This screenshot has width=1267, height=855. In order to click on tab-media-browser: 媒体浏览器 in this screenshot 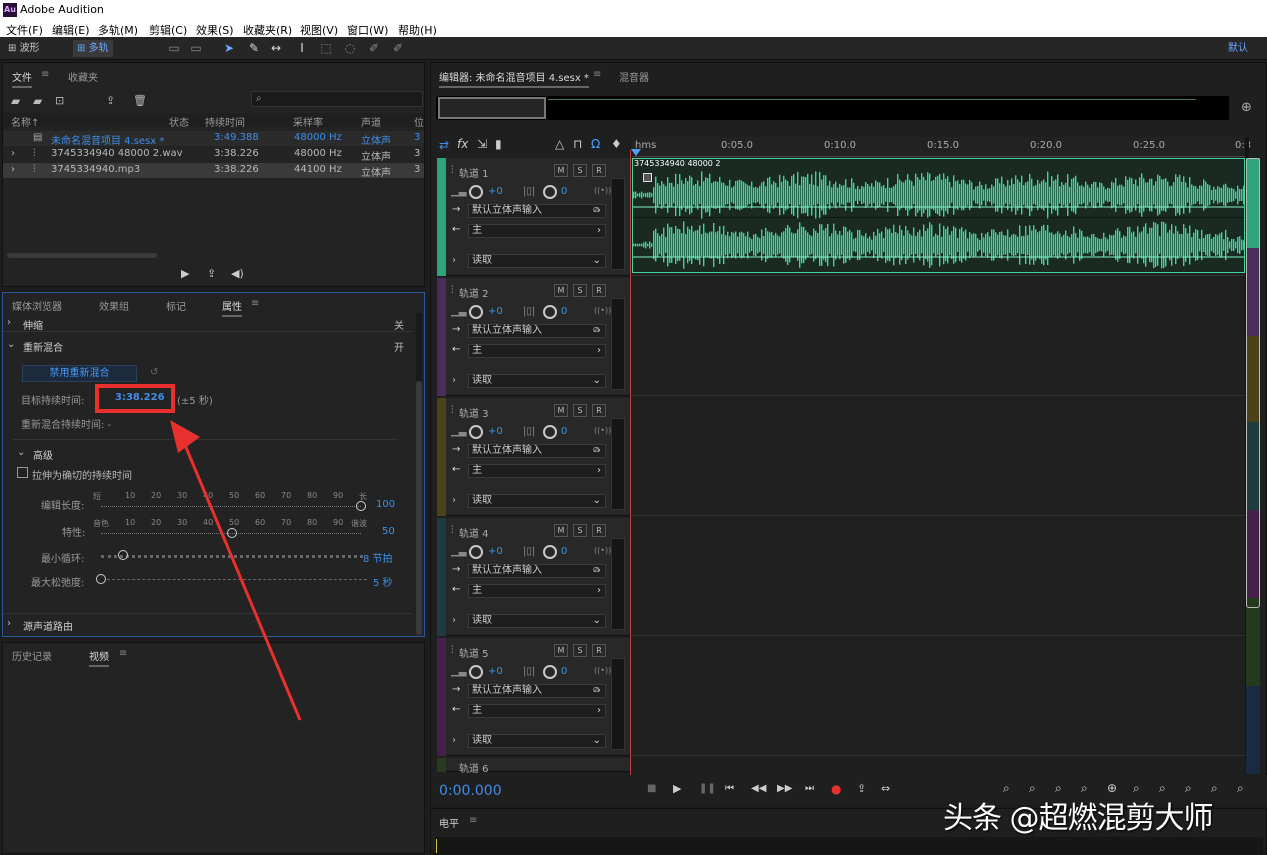, I will do `click(37, 305)`.